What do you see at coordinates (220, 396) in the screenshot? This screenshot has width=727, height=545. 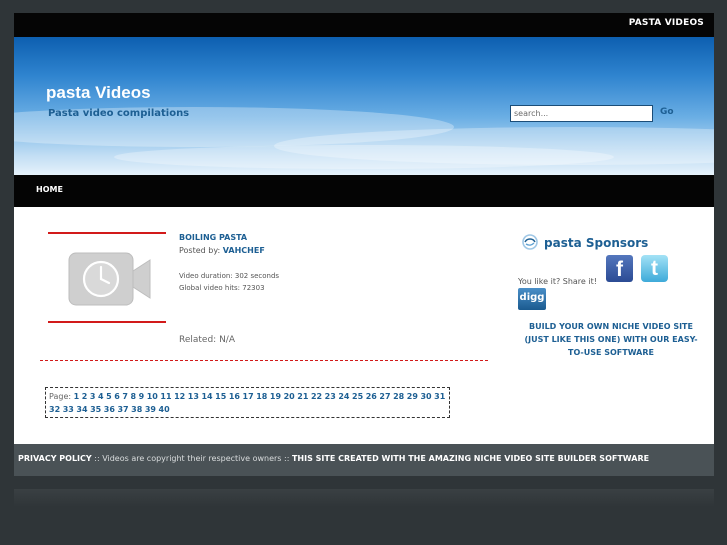 I see `page-link: 15` at bounding box center [220, 396].